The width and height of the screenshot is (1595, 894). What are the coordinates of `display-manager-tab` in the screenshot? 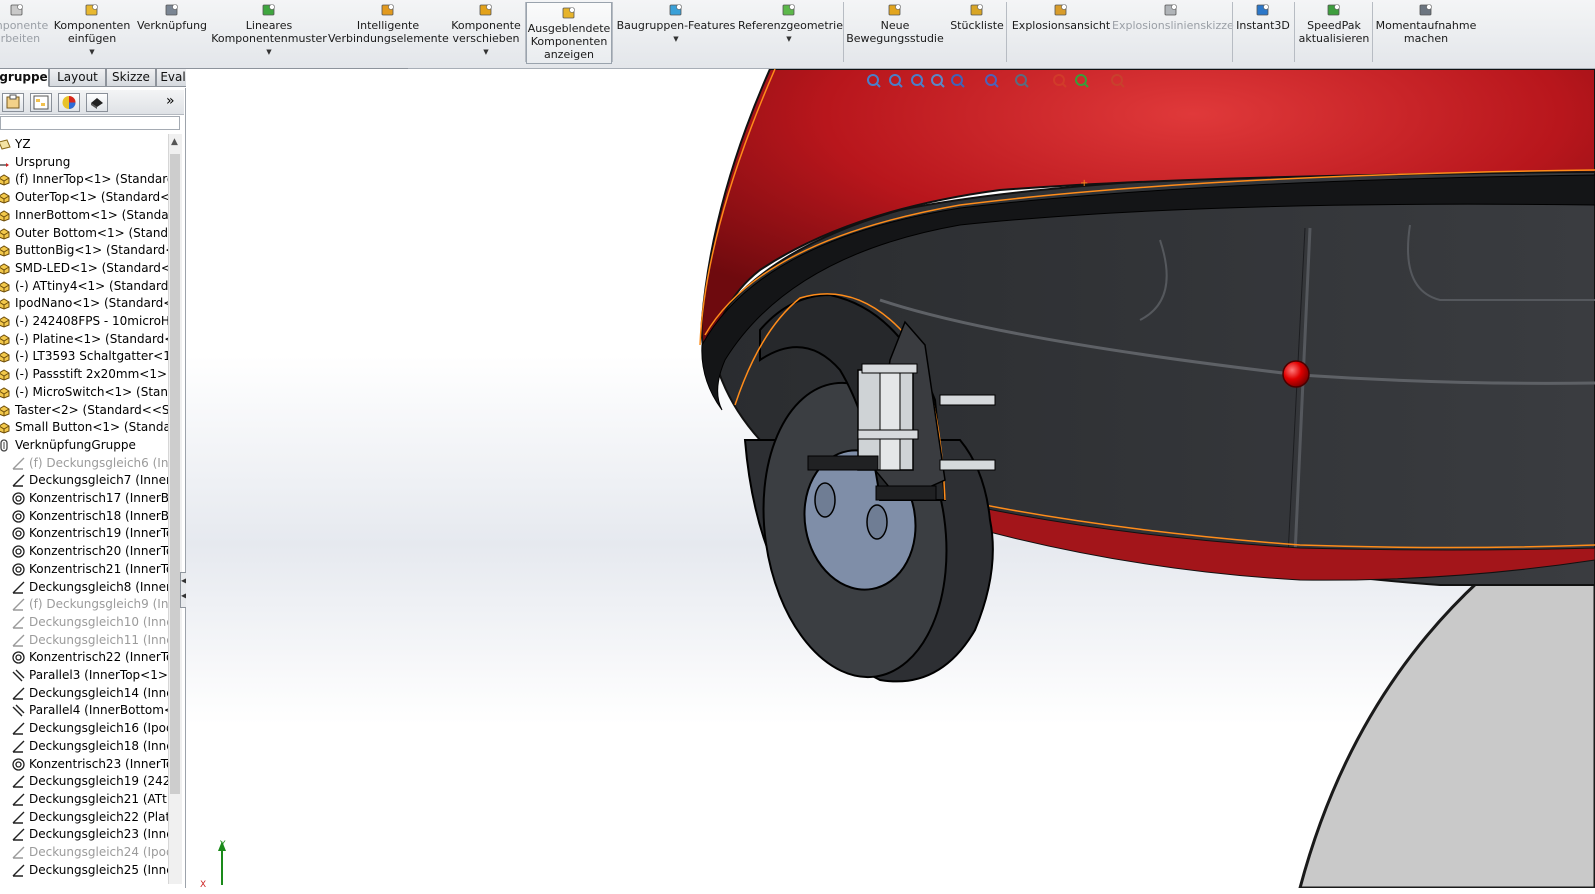 It's located at (97, 102).